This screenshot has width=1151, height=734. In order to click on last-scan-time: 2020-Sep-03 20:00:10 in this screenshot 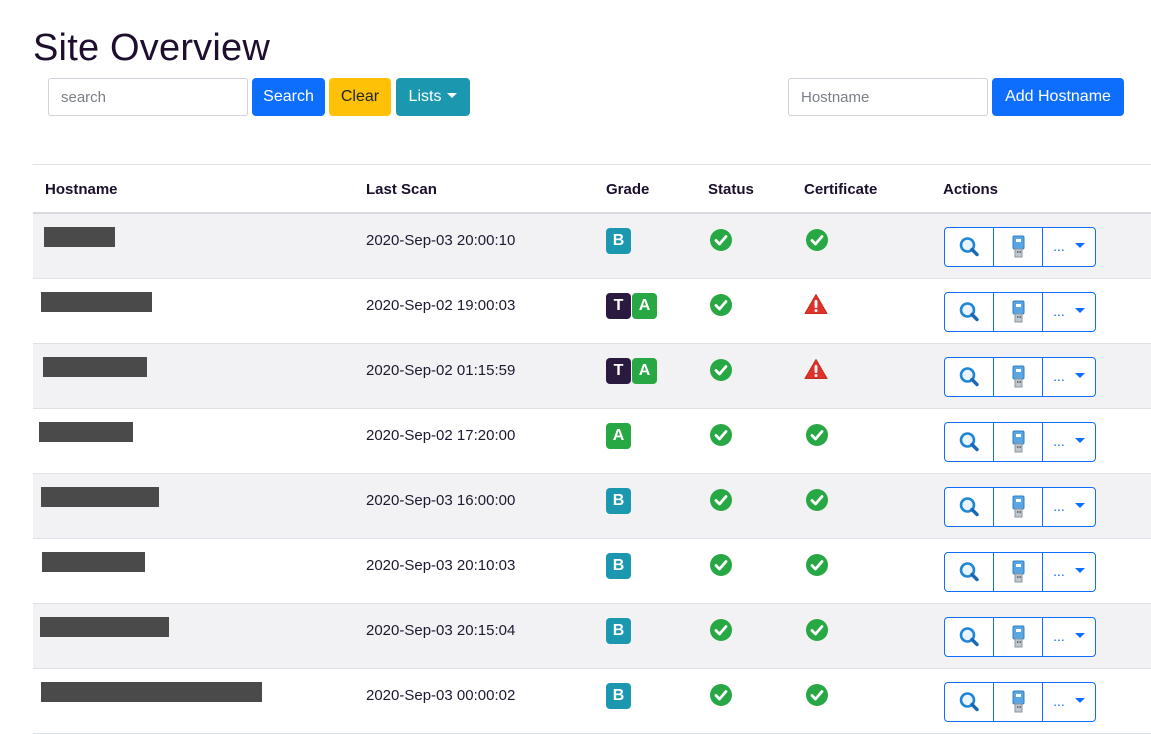, I will do `click(441, 240)`.